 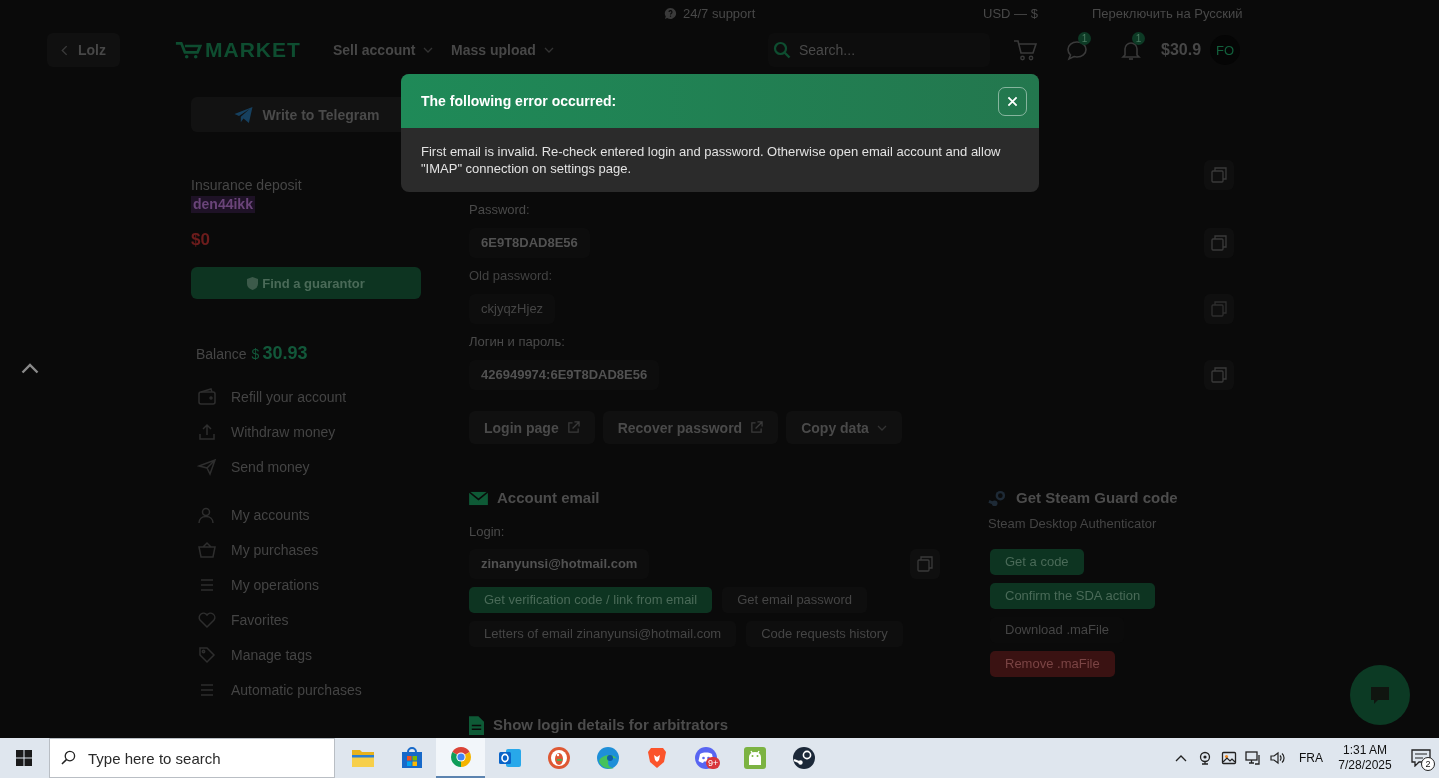 I want to click on support-link: 24/7 support, so click(x=719, y=13).